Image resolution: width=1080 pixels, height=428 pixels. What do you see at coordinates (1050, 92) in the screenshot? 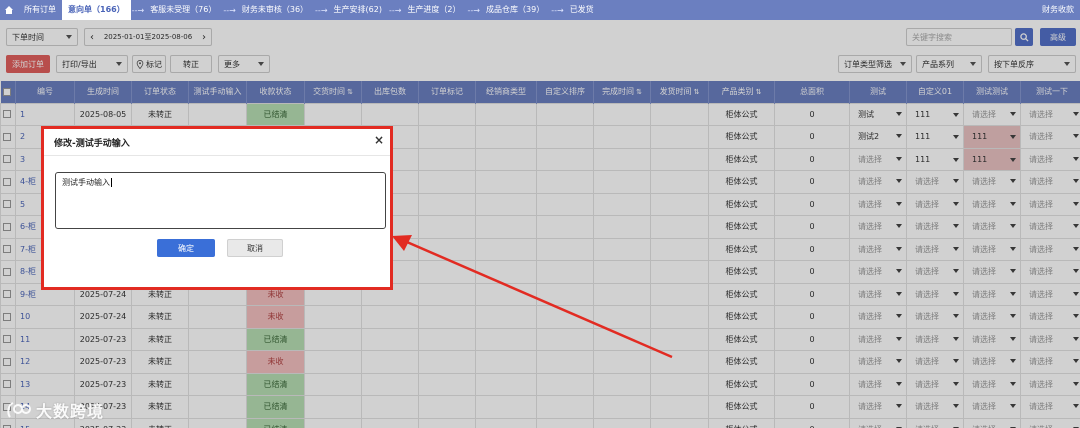
I see `column-header: 测试一下` at bounding box center [1050, 92].